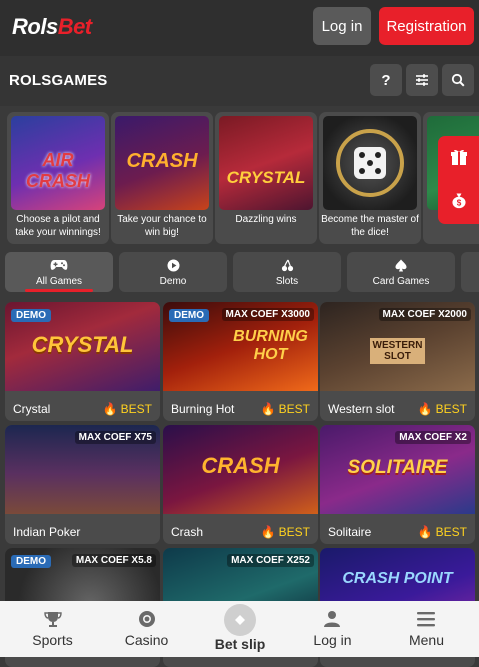  I want to click on tab-label: Demo, so click(173, 281).